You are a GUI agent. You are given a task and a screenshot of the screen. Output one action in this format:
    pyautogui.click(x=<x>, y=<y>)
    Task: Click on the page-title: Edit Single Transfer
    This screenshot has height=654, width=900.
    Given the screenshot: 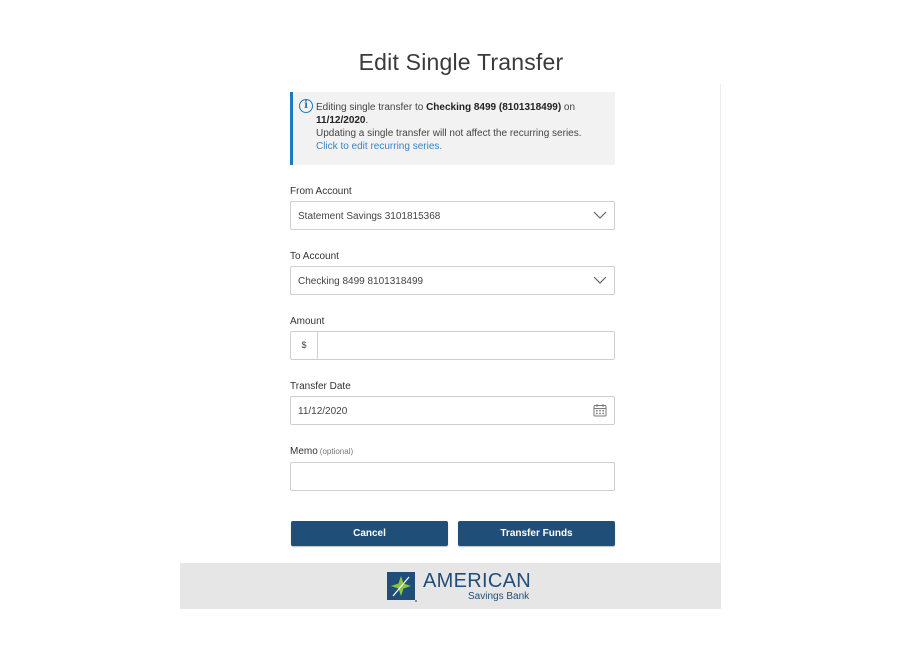 What is the action you would take?
    pyautogui.click(x=461, y=62)
    